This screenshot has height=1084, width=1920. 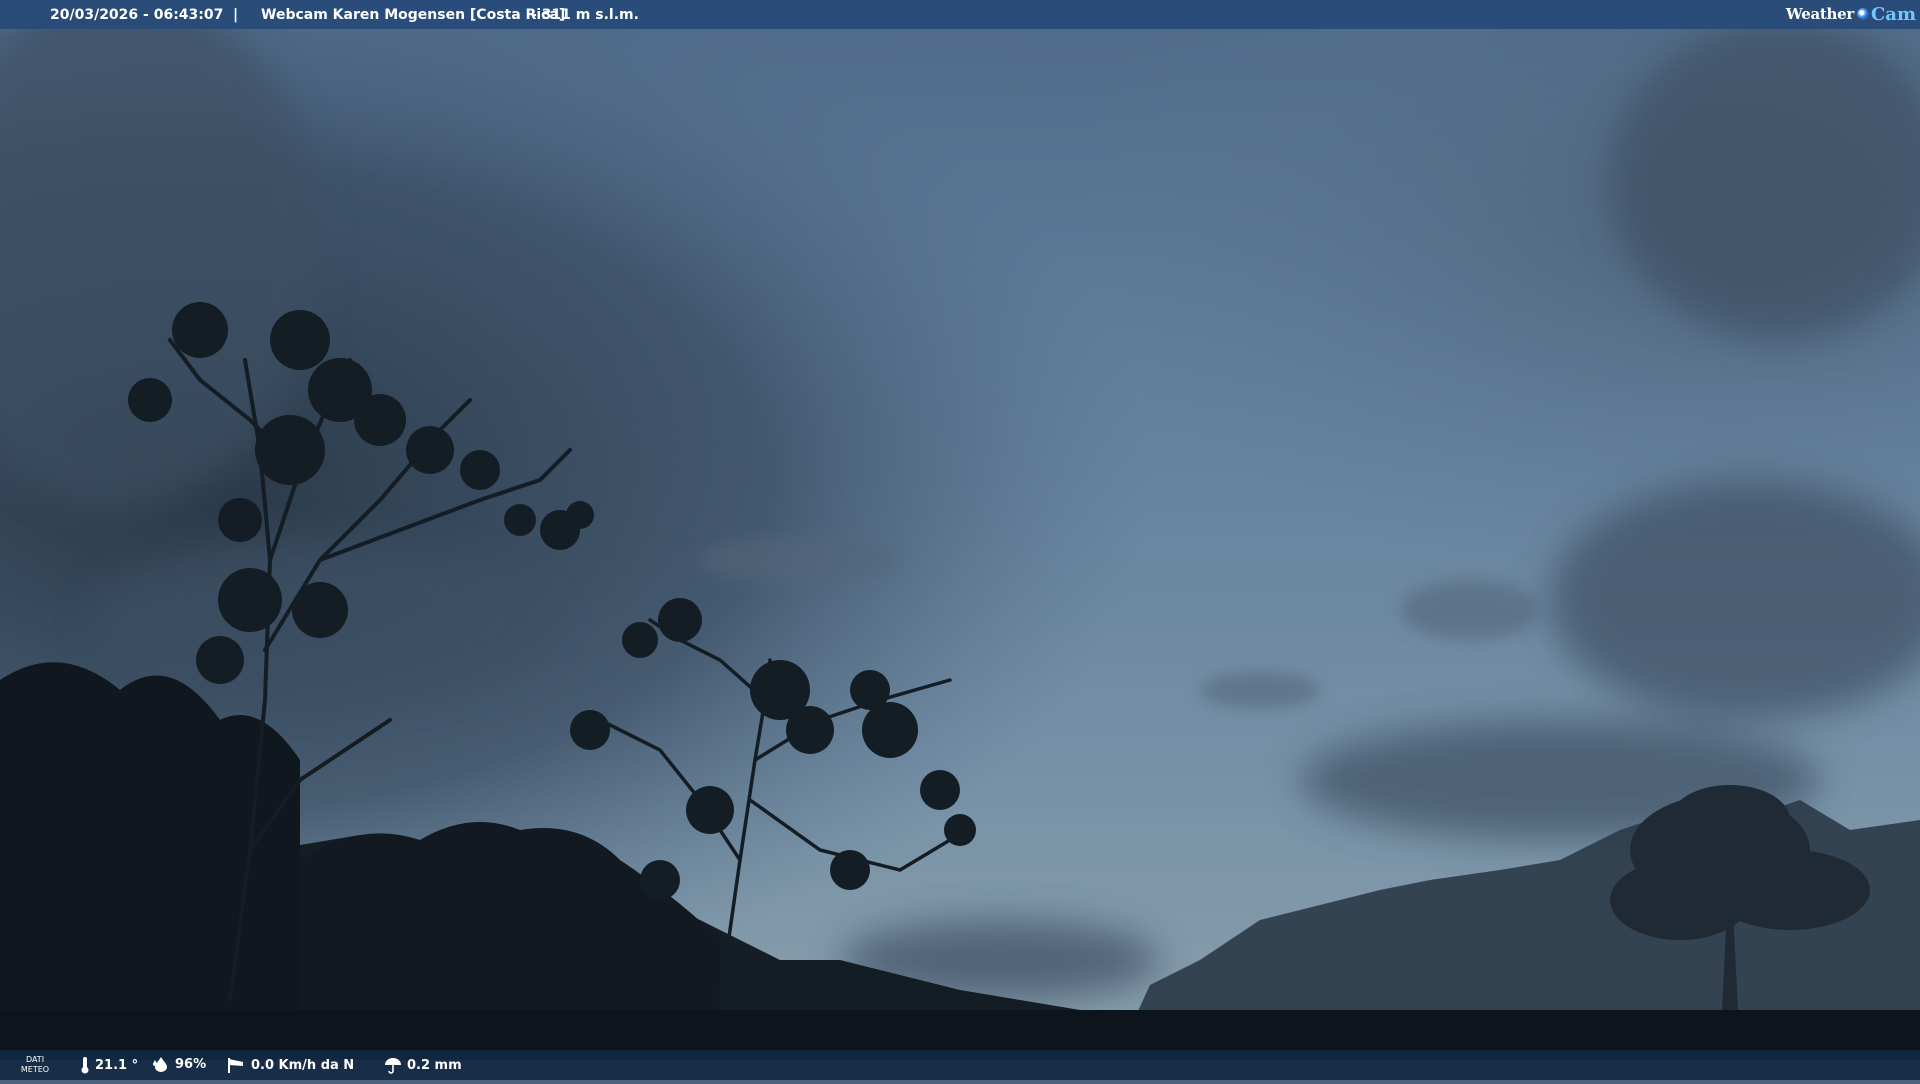 What do you see at coordinates (413, 14) in the screenshot?
I see `webcam-title: Webcam Karen Mogensen [Costa Rica]` at bounding box center [413, 14].